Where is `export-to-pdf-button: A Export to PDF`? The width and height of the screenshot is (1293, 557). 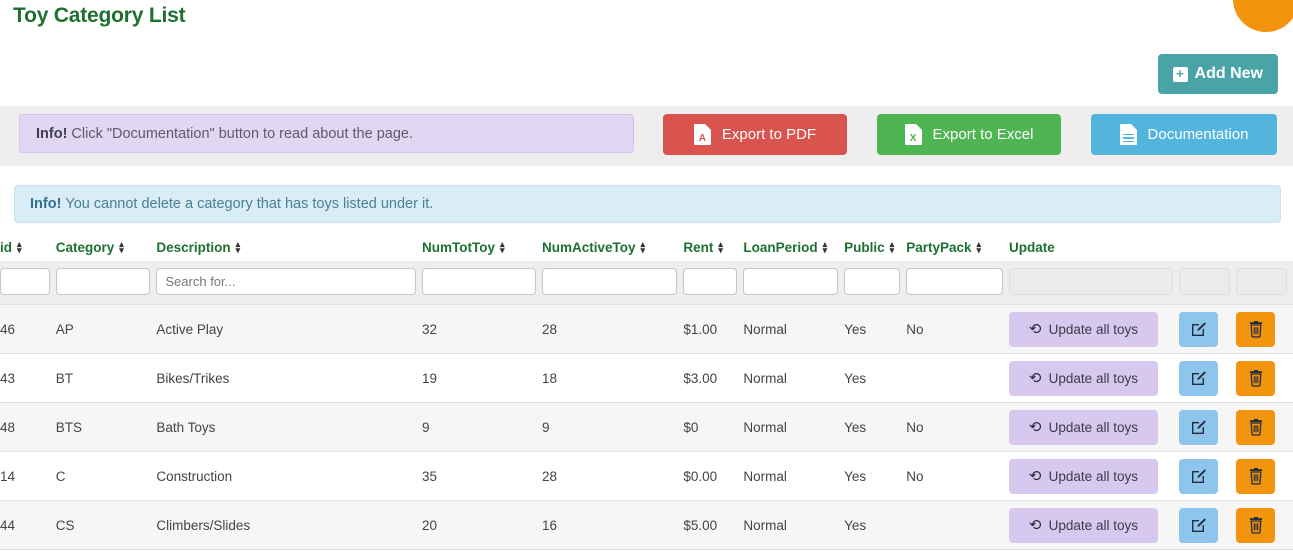
export-to-pdf-button: A Export to PDF is located at coordinates (755, 134).